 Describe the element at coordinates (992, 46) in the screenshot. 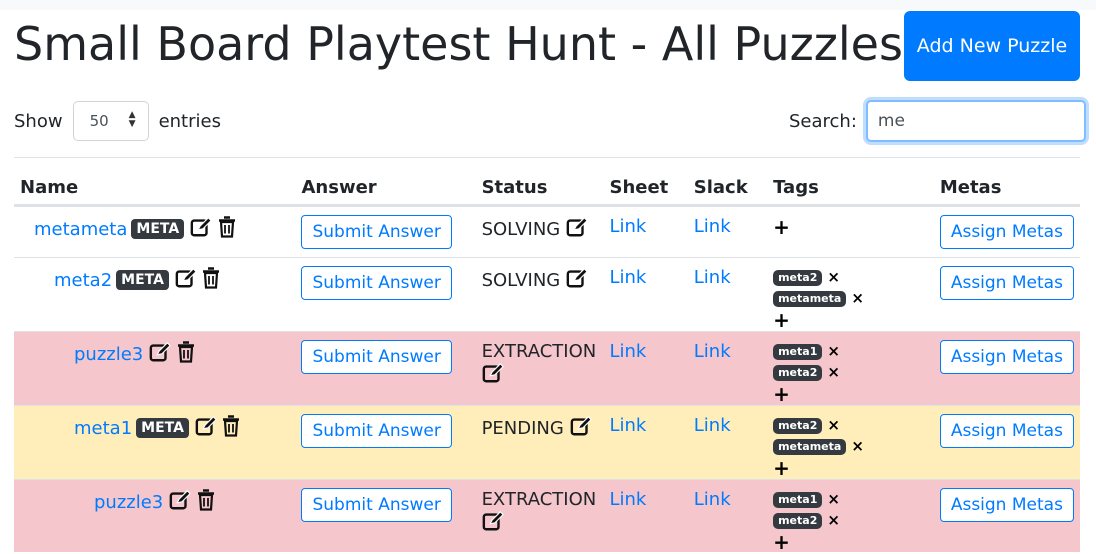

I see `add-new-puzzle-button: Add New Puzzle` at that location.